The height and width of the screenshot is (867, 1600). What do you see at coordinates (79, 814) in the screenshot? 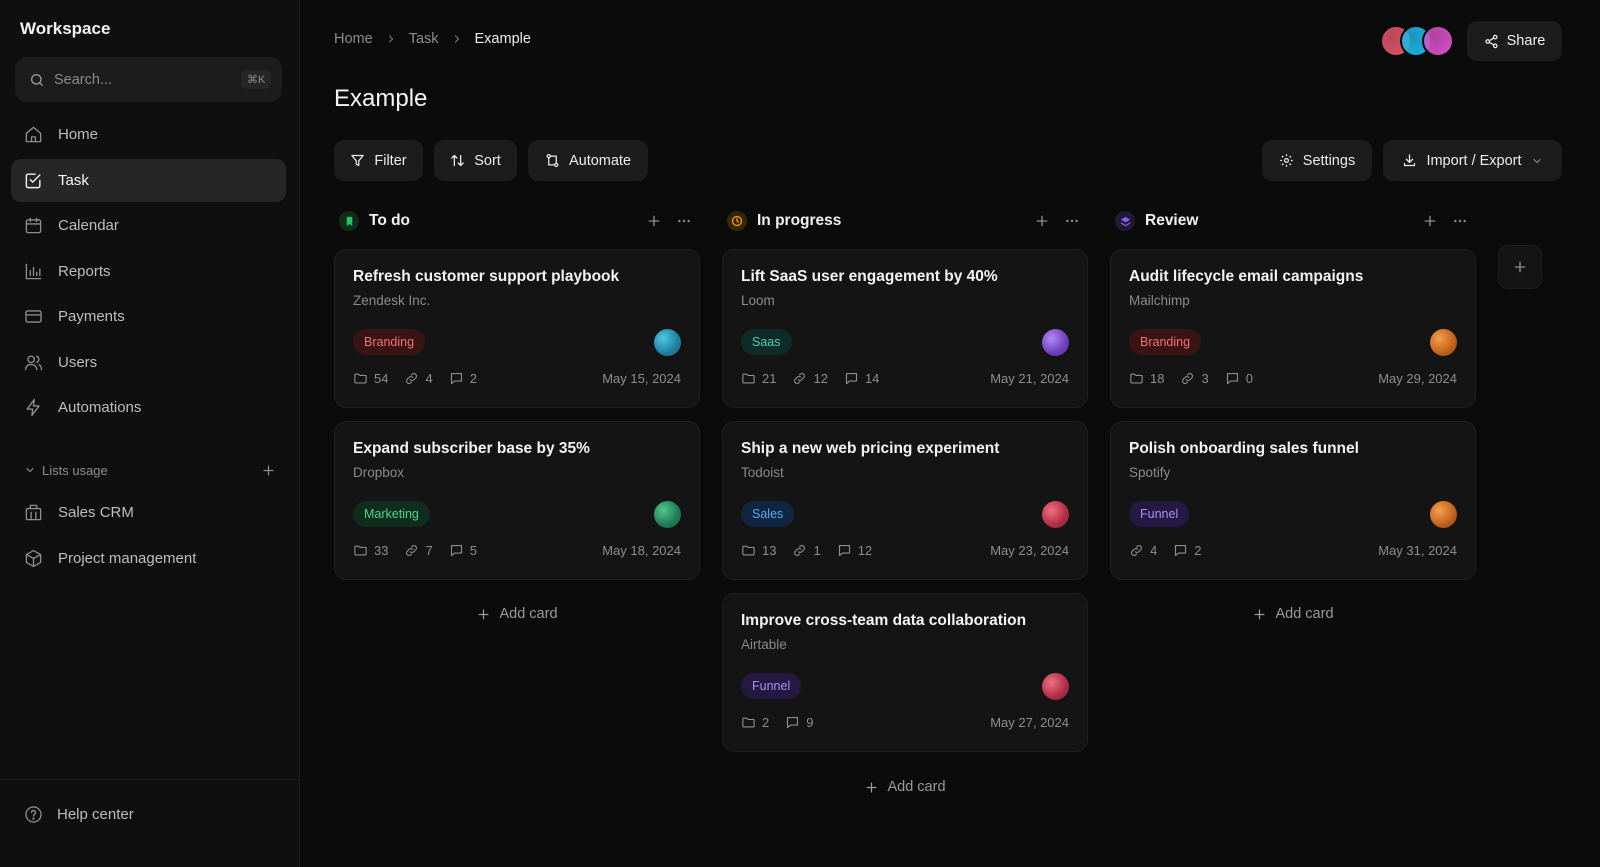
I see `help-center-link: Help center` at bounding box center [79, 814].